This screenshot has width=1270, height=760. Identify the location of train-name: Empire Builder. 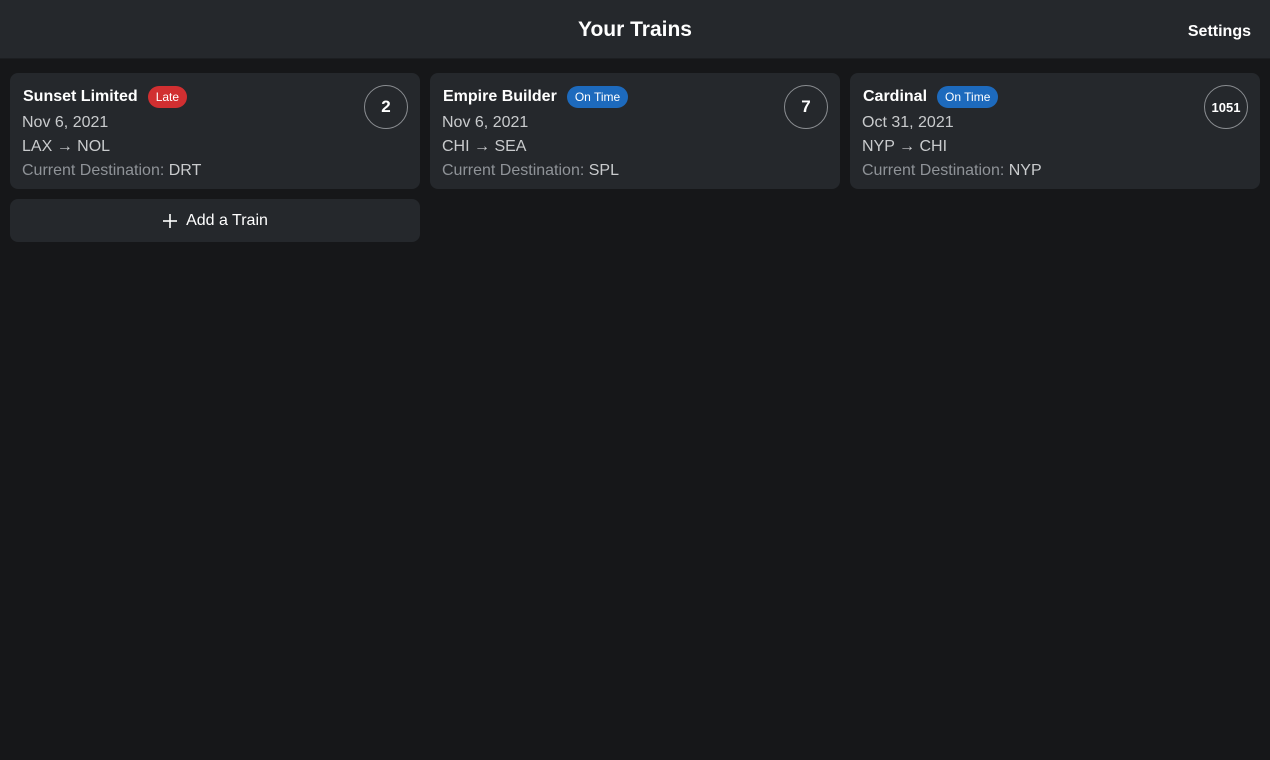
(500, 96).